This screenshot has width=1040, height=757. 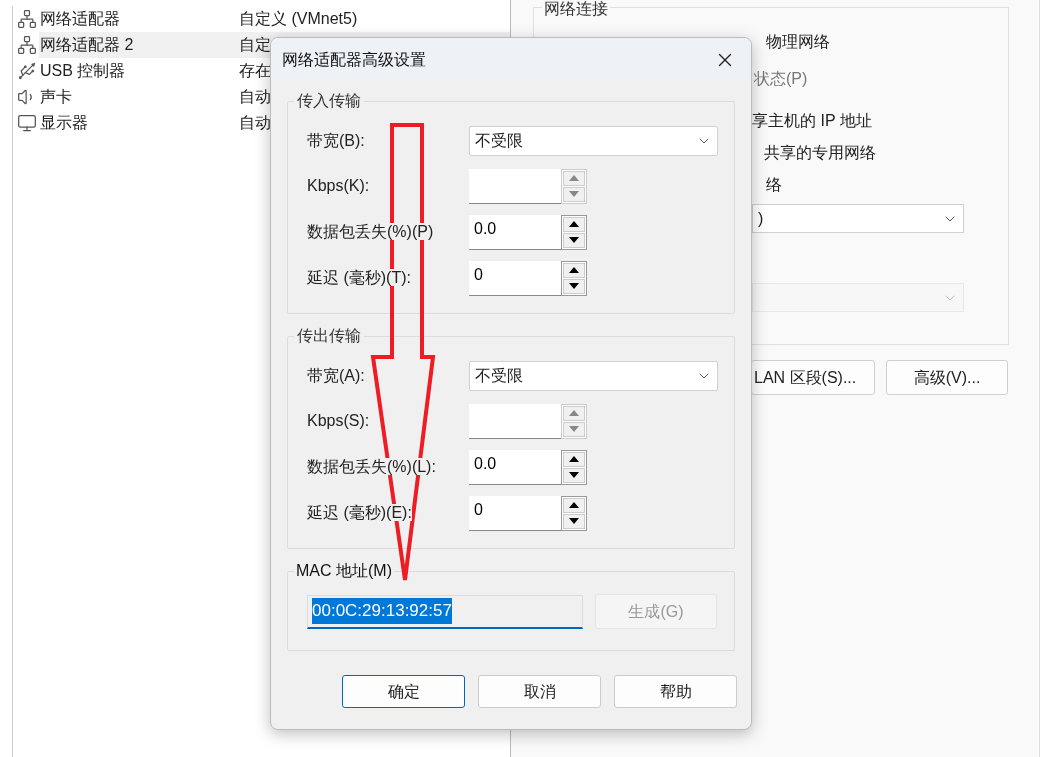 What do you see at coordinates (336, 140) in the screenshot?
I see `field-label: 带宽(B):` at bounding box center [336, 140].